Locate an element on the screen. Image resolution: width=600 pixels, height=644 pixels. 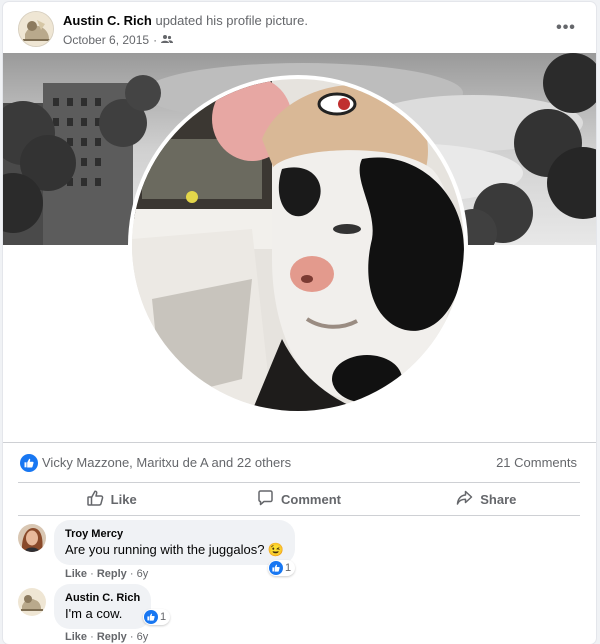
more-options-button: ••• is located at coordinates (566, 28).